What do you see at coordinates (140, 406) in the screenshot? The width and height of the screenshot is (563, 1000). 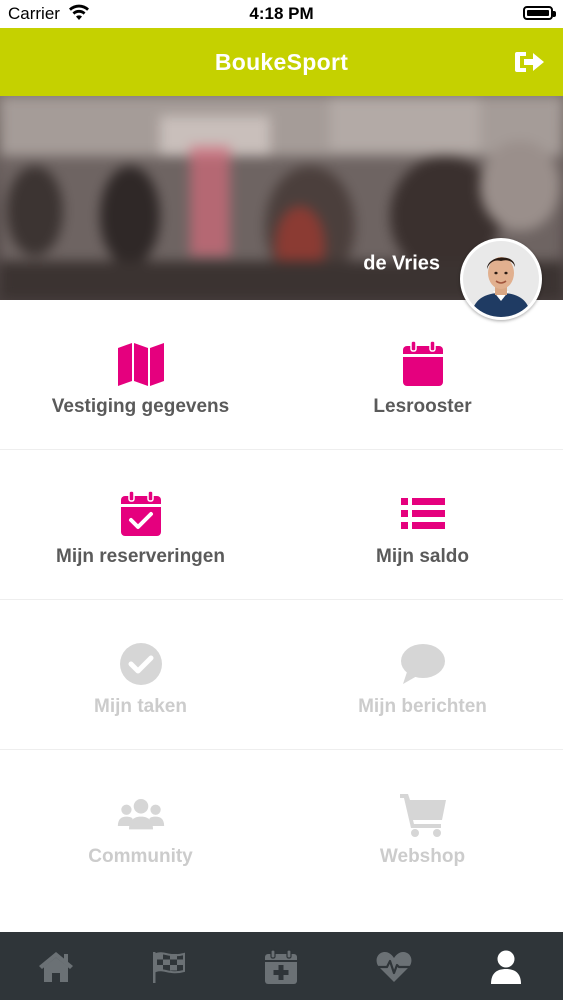 I see `menu-tile-label: Vestiging gegevens` at bounding box center [140, 406].